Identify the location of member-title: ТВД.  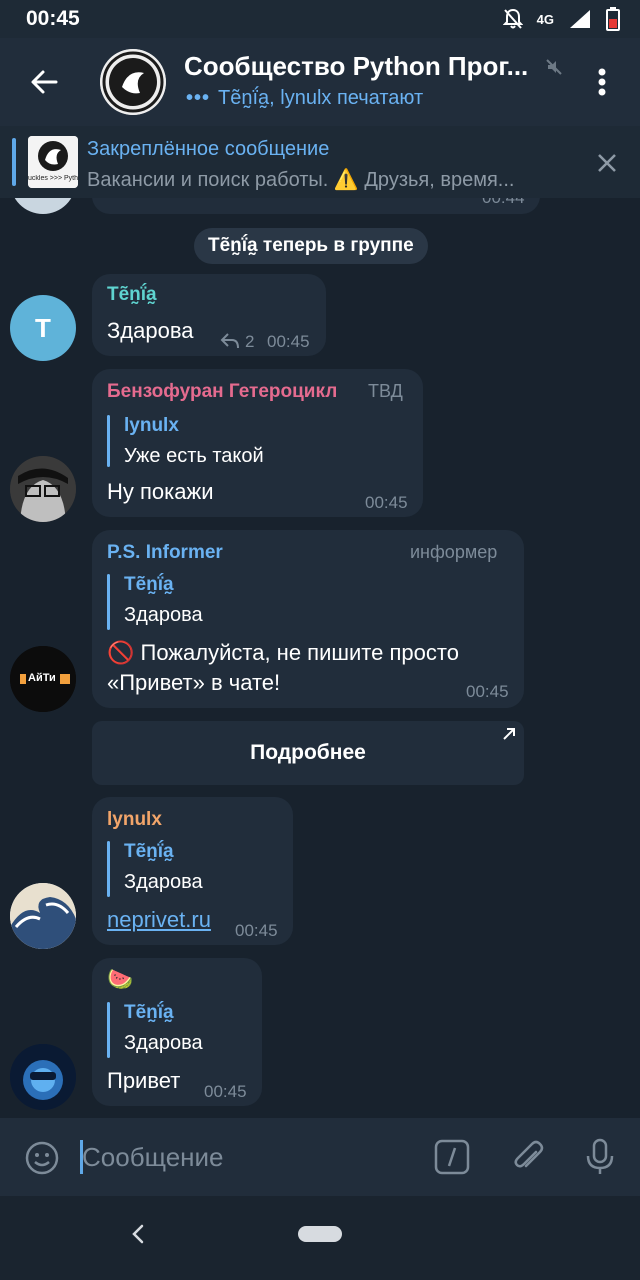
(385, 391).